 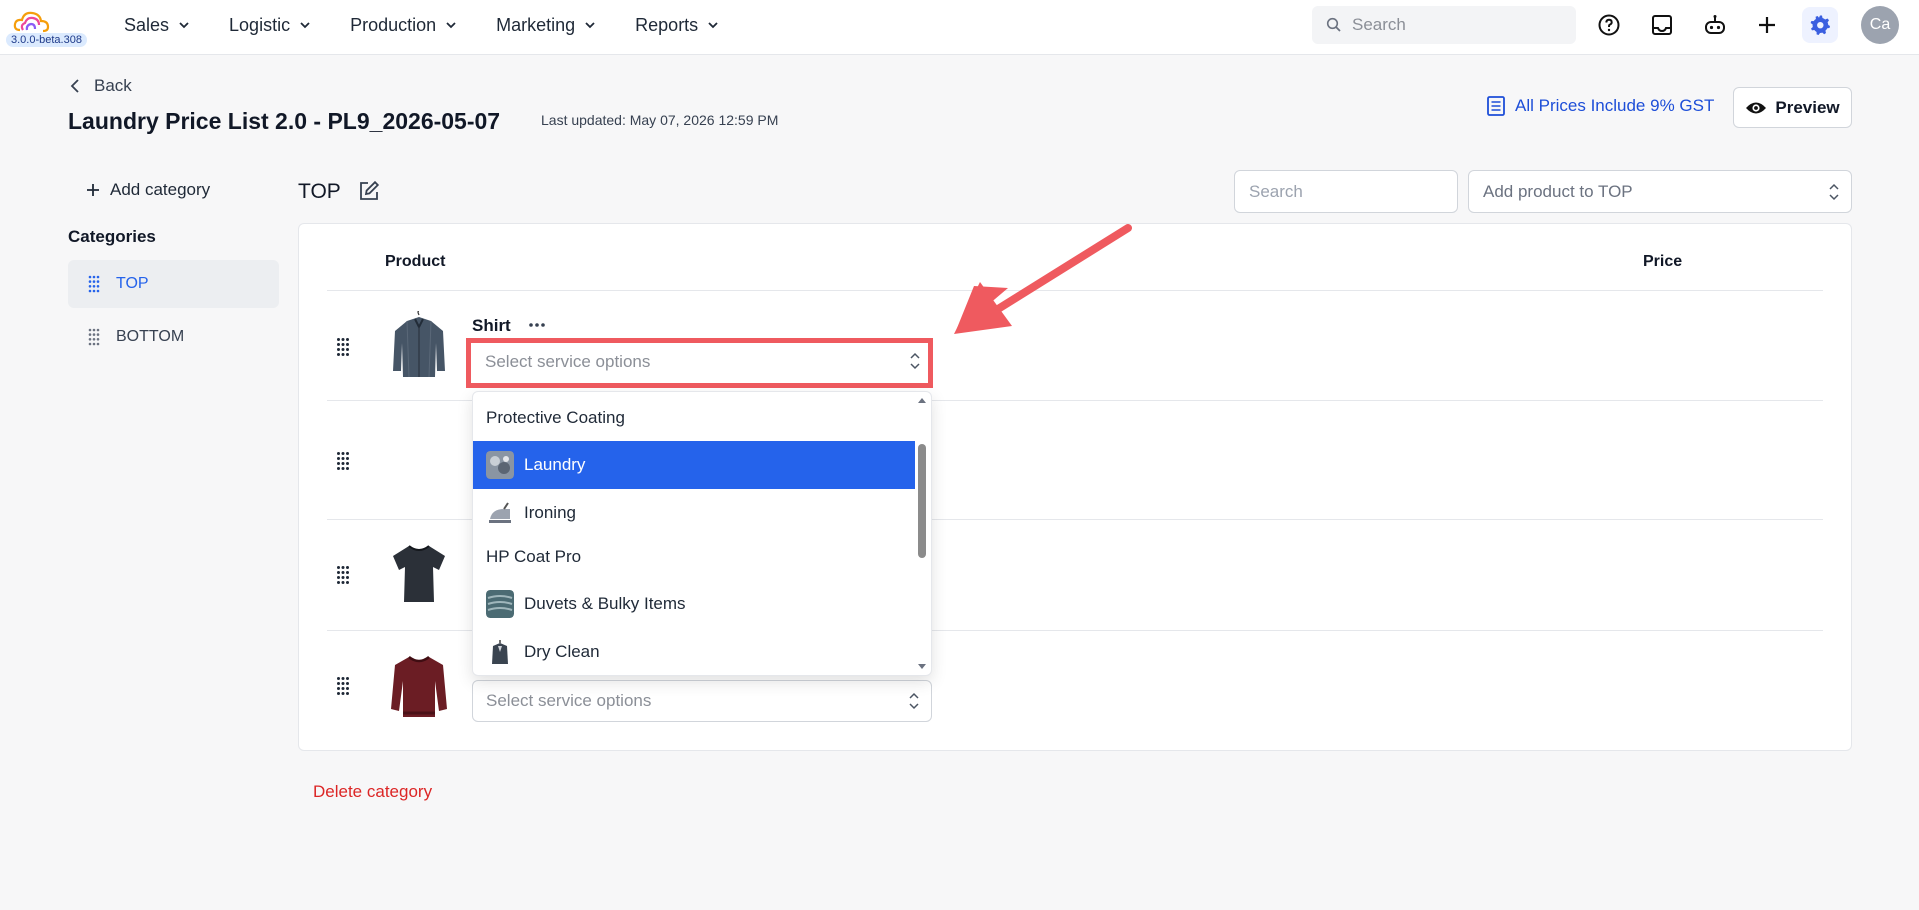 What do you see at coordinates (534, 556) in the screenshot?
I see `option-label: HP Coat Pro` at bounding box center [534, 556].